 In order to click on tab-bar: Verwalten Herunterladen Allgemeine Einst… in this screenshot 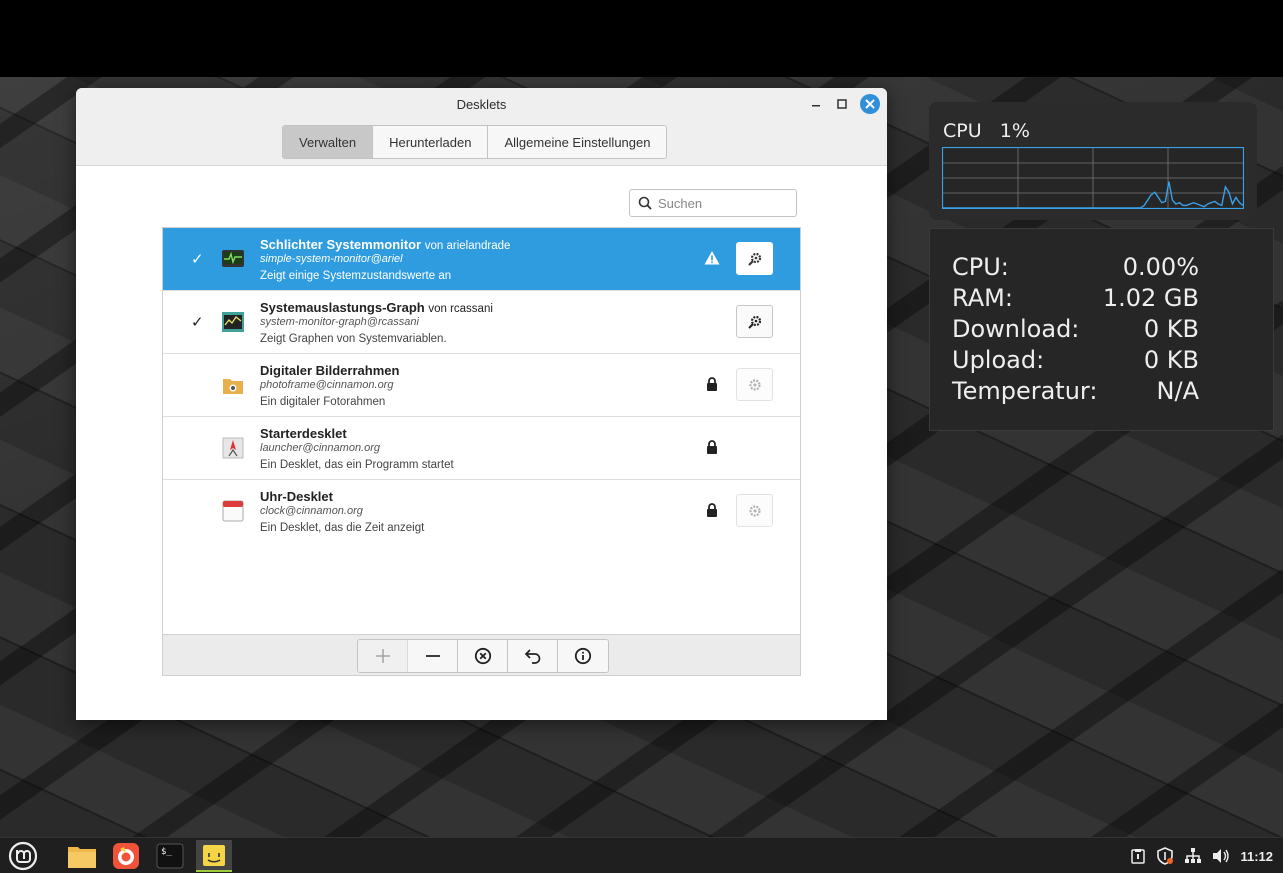, I will do `click(475, 142)`.